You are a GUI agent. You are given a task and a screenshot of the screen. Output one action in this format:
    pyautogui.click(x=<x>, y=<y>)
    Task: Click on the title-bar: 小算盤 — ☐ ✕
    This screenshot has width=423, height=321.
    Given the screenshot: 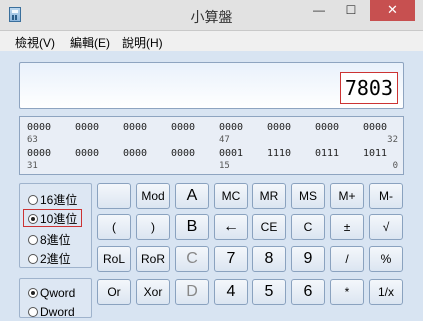 What is the action you would take?
    pyautogui.click(x=211, y=15)
    